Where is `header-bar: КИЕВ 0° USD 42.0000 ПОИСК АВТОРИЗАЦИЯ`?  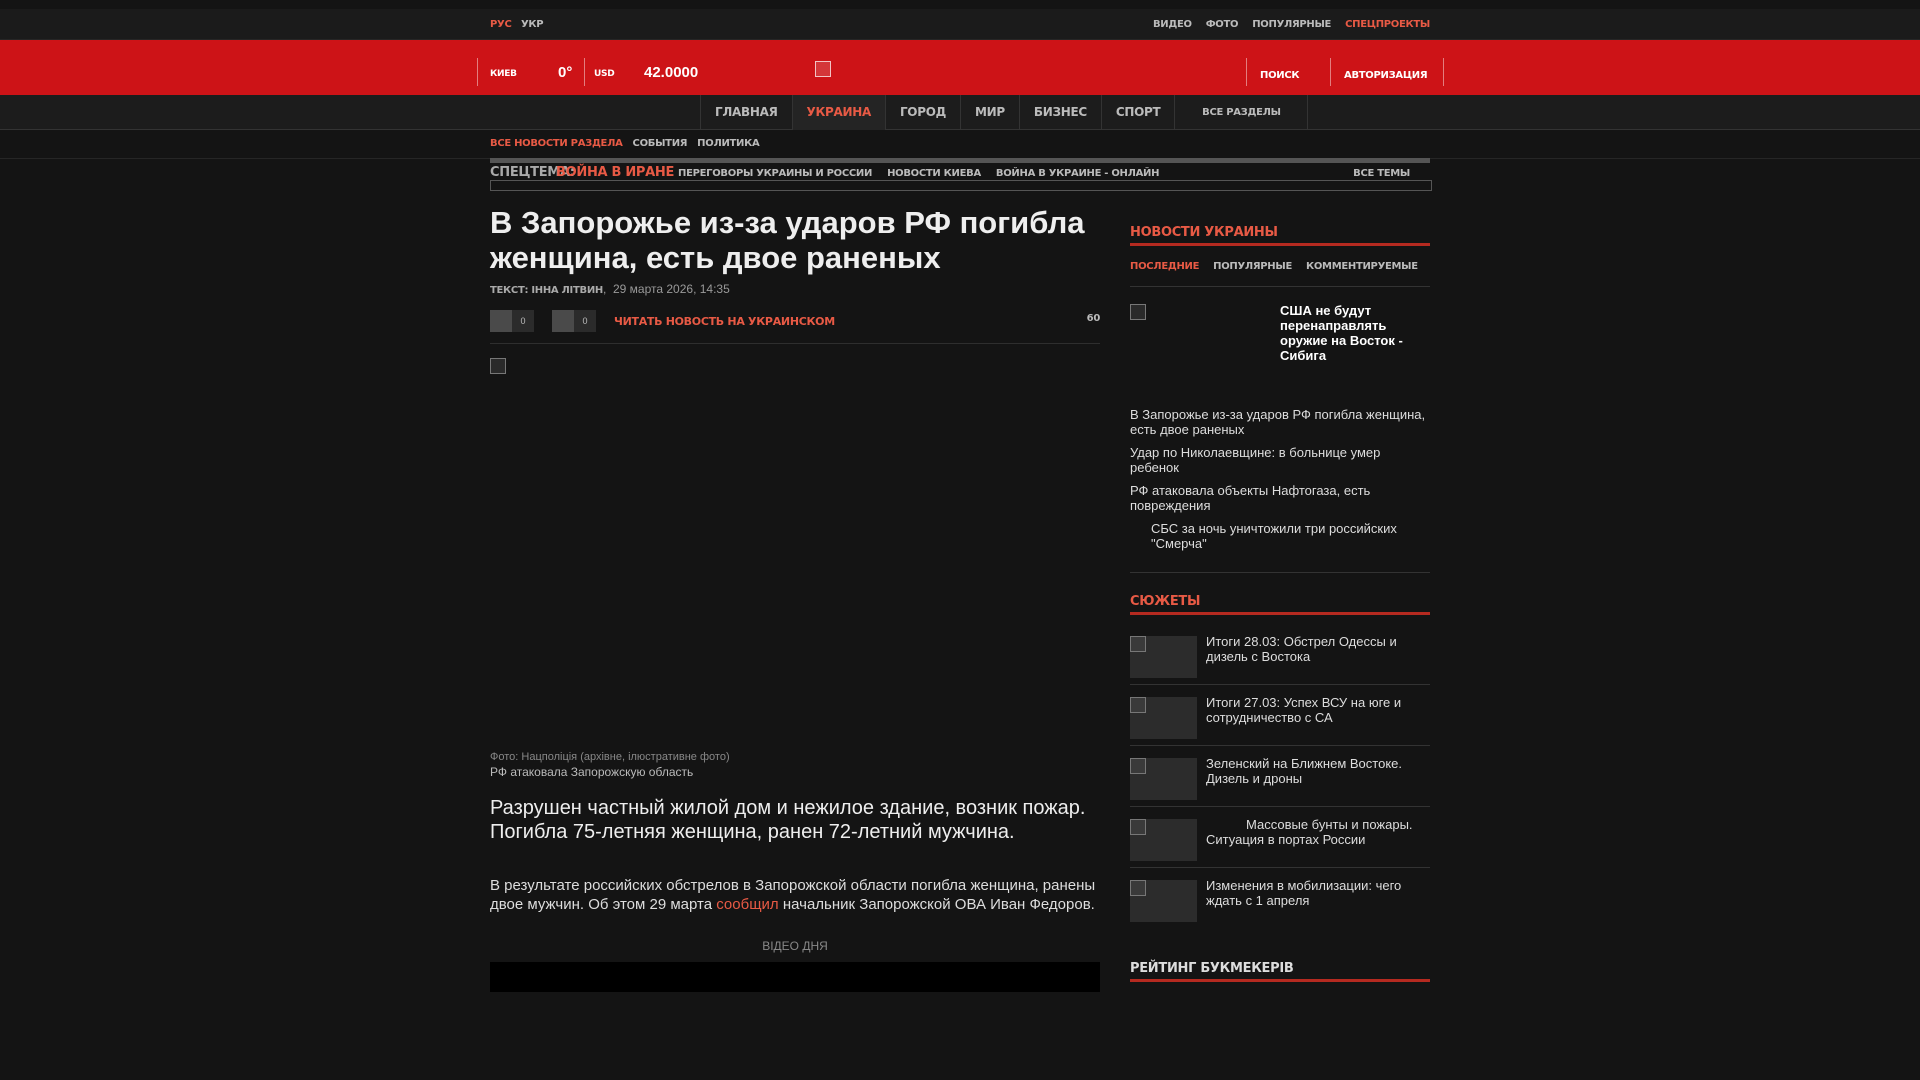 header-bar: КИЕВ 0° USD 42.0000 ПОИСК АВТОРИЗАЦИЯ is located at coordinates (960, 67).